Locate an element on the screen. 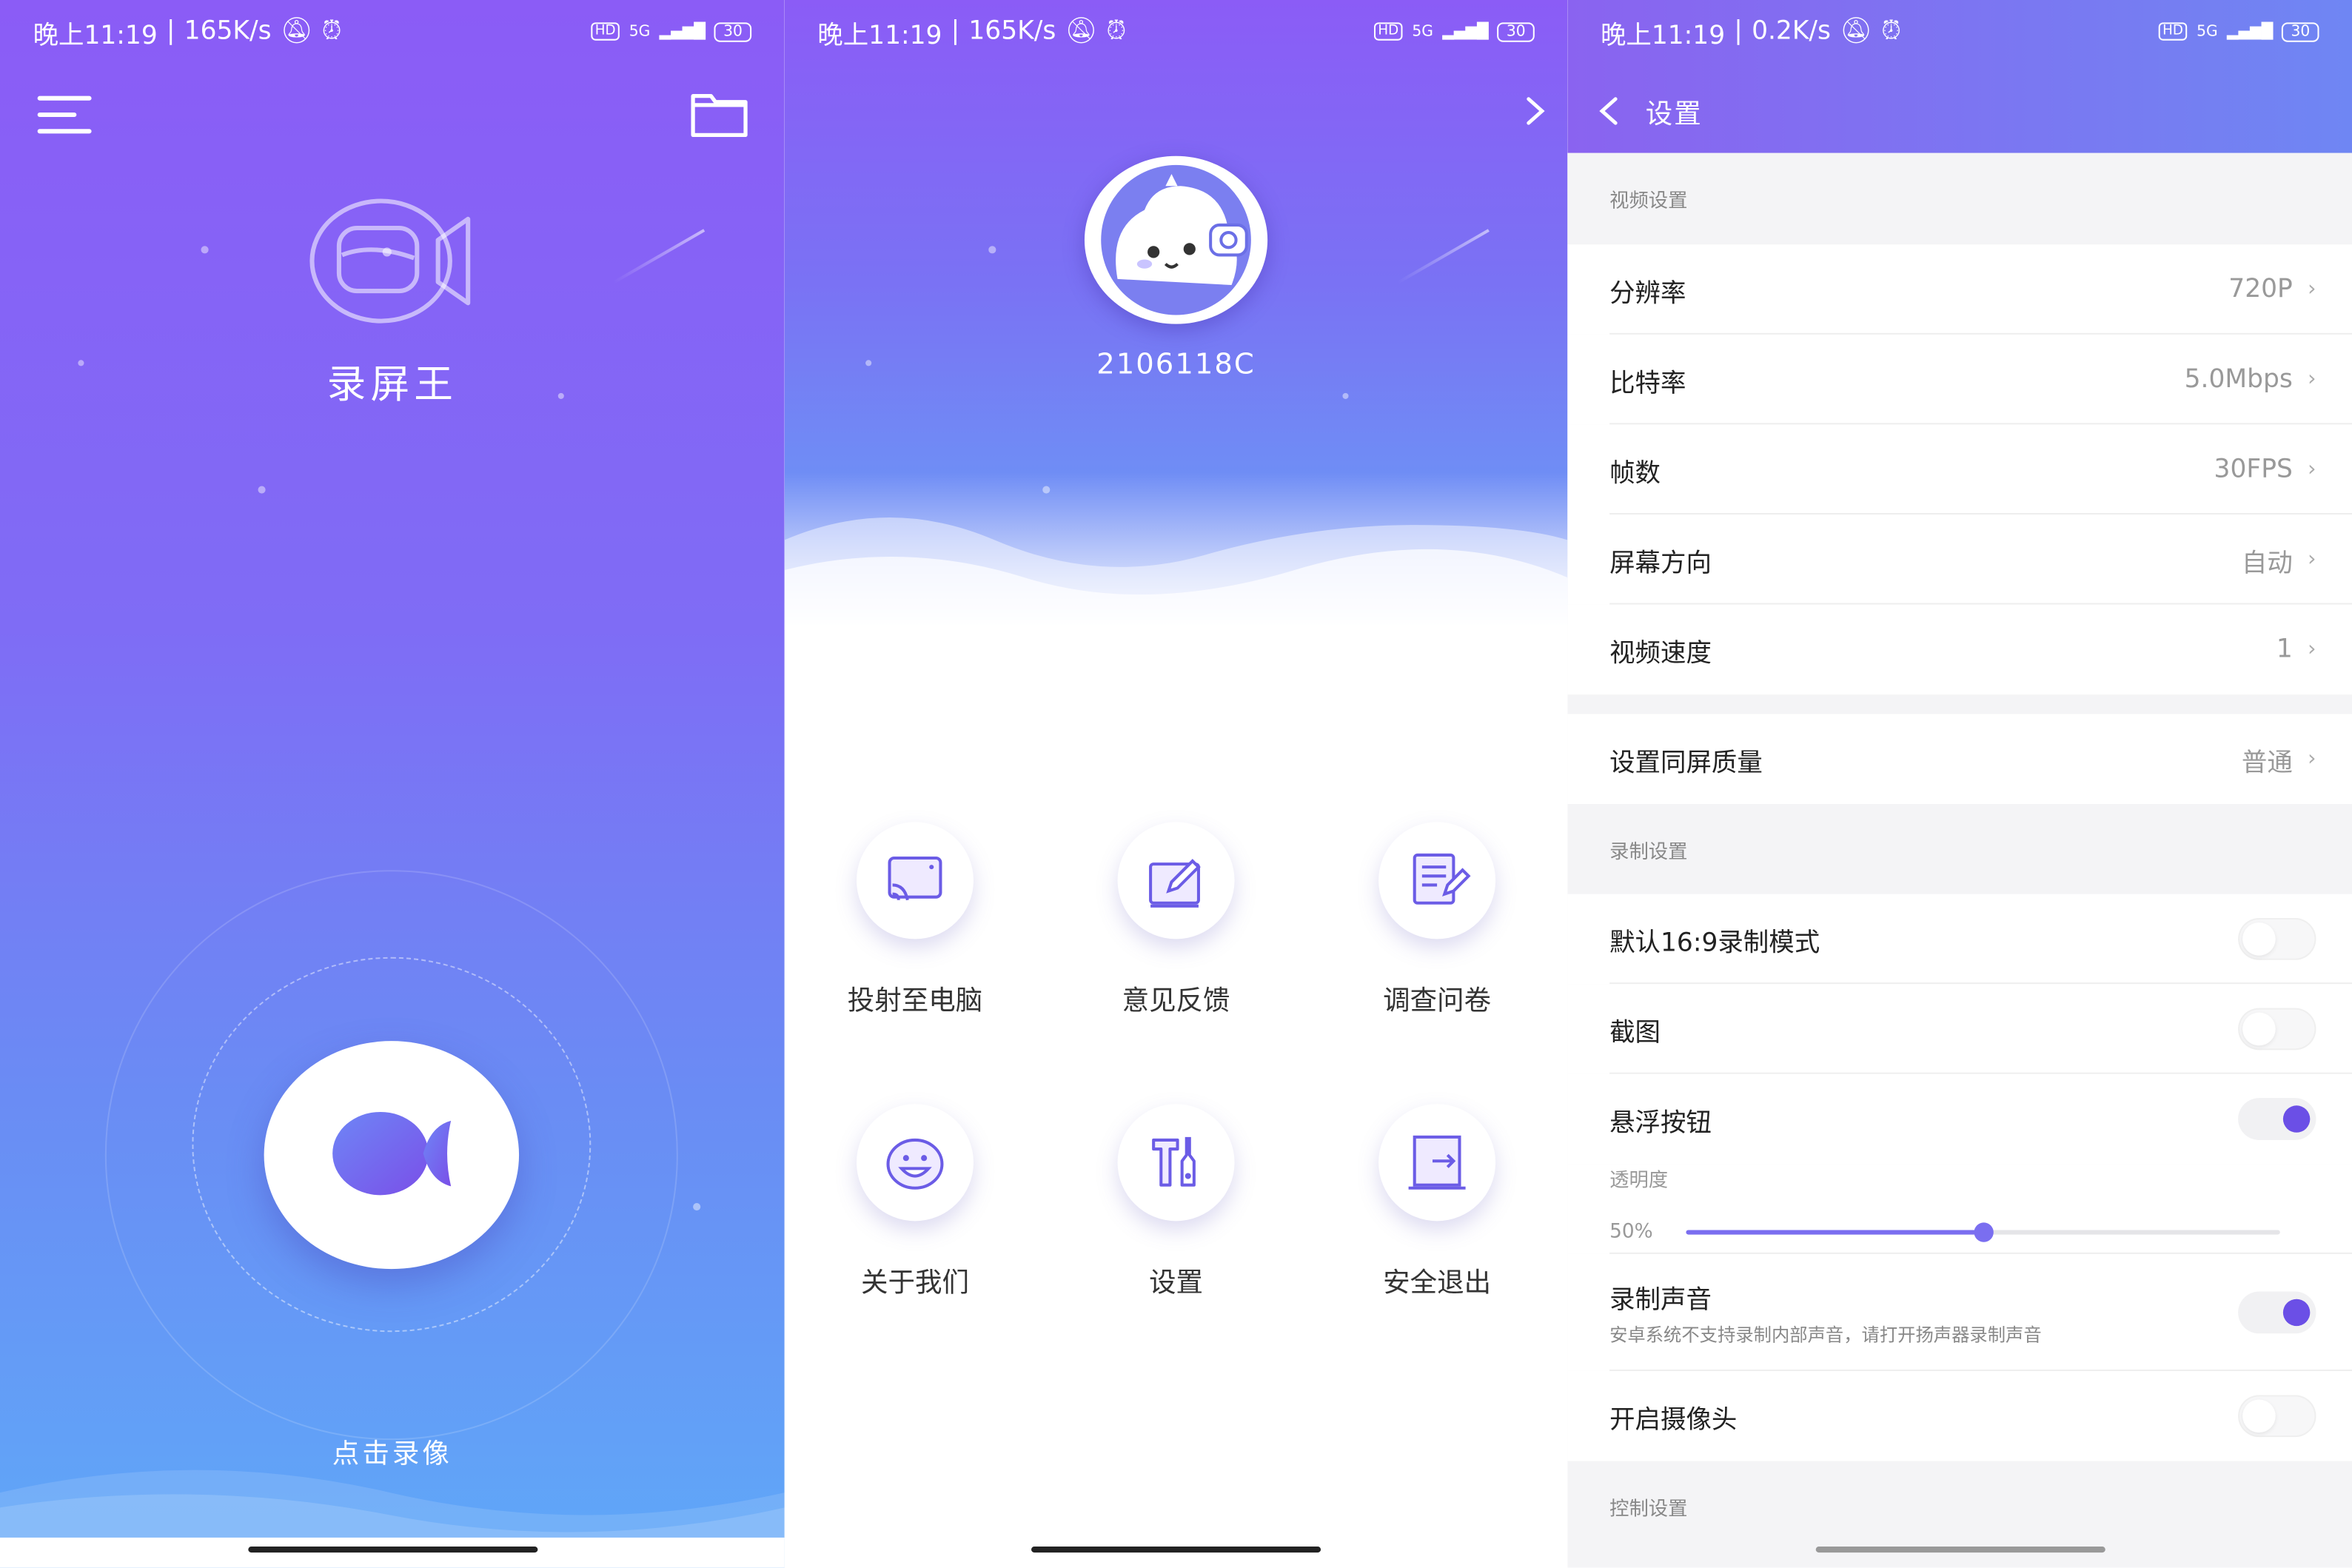 The image size is (2352, 1568). toggle-record-audio is located at coordinates (2277, 1312).